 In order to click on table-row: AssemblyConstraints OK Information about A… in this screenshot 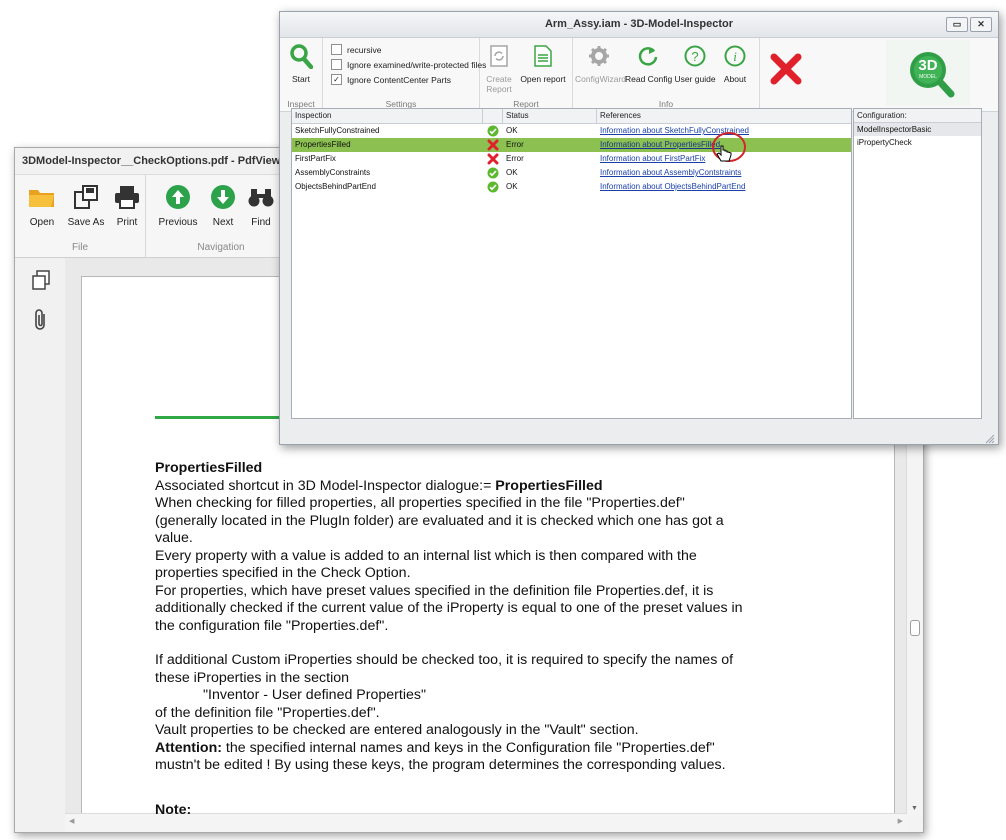, I will do `click(571, 173)`.